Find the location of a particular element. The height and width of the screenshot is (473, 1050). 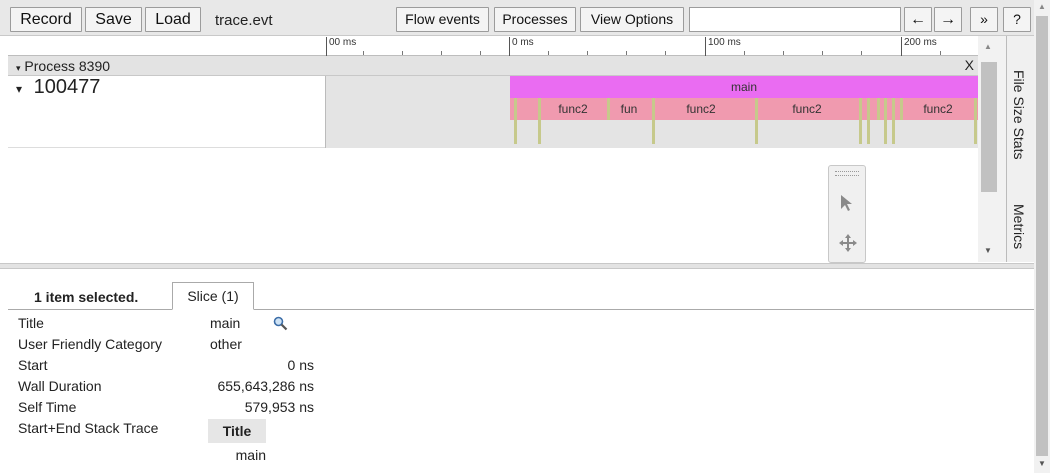

detail-key-title: Title is located at coordinates (31, 323).